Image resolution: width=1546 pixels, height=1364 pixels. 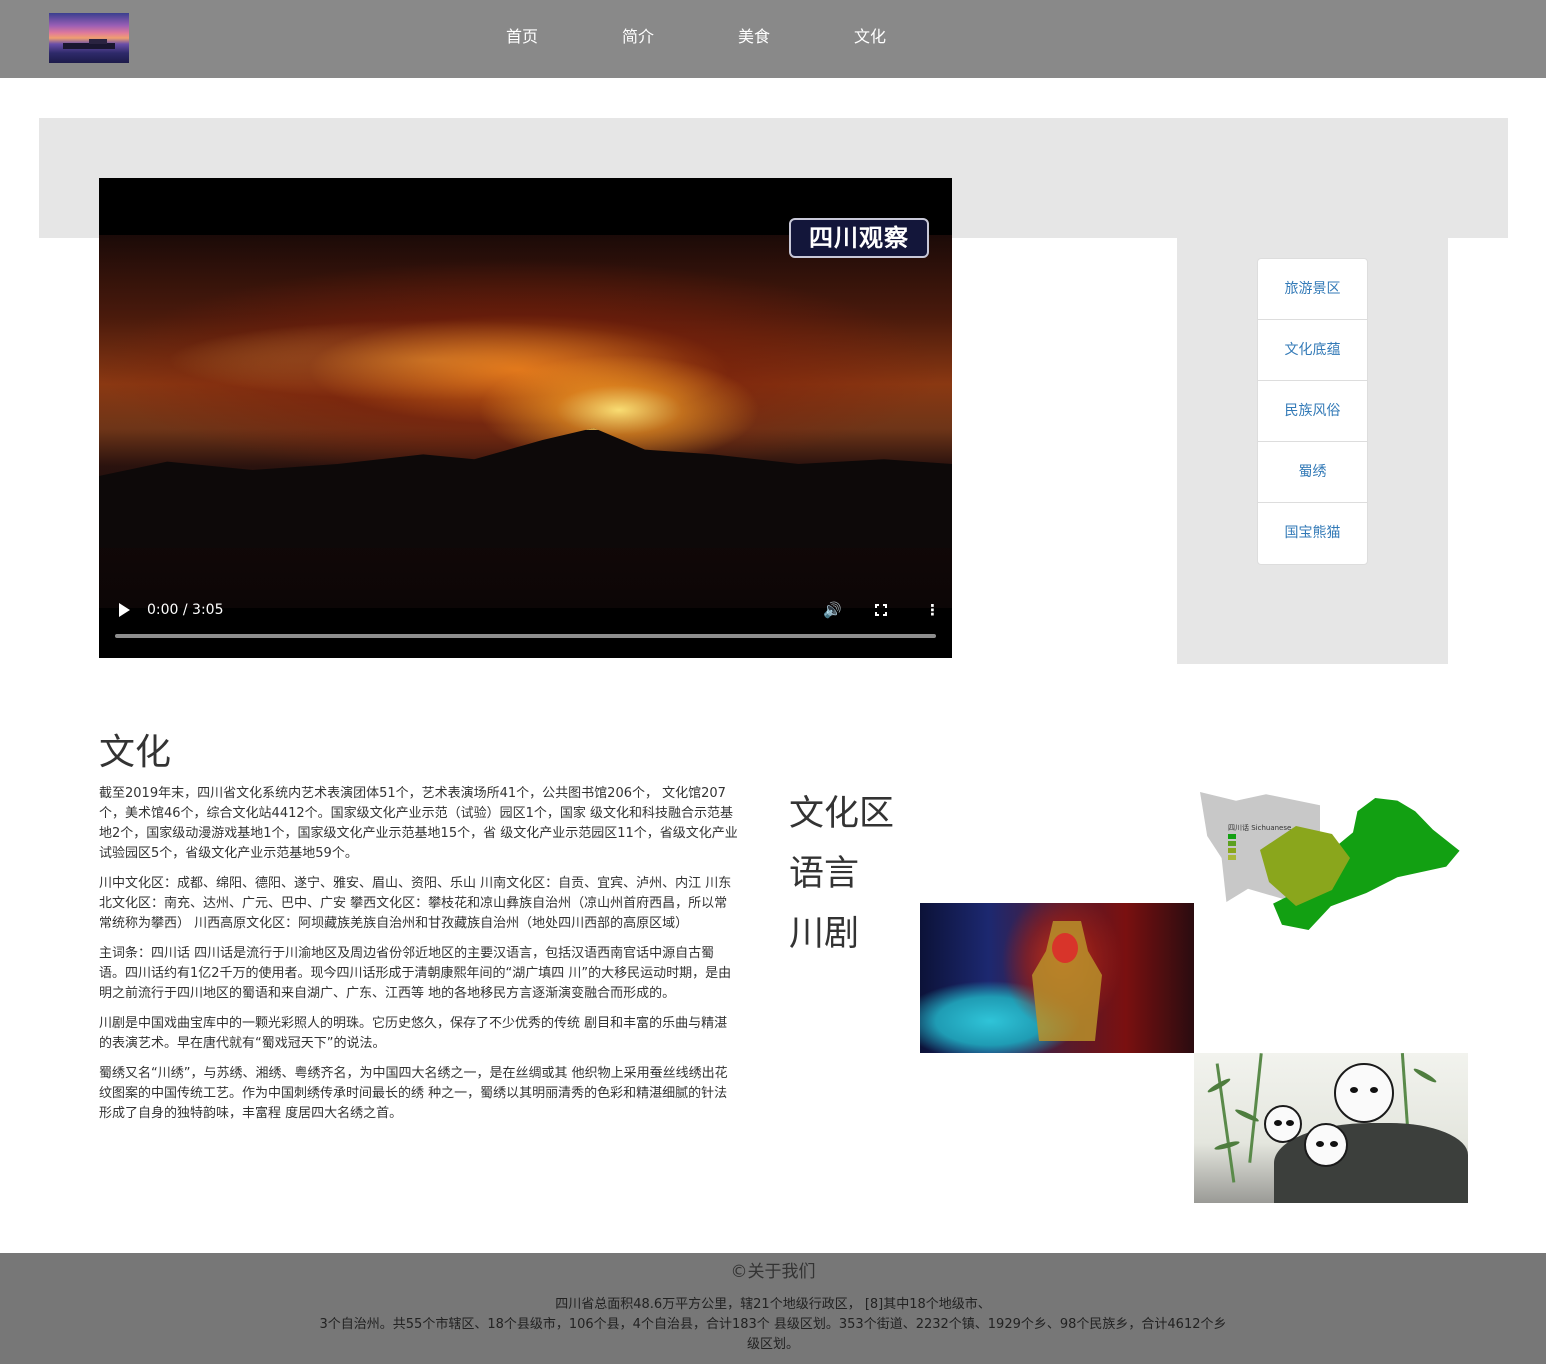 I want to click on fullscreen-icon, so click(x=881, y=610).